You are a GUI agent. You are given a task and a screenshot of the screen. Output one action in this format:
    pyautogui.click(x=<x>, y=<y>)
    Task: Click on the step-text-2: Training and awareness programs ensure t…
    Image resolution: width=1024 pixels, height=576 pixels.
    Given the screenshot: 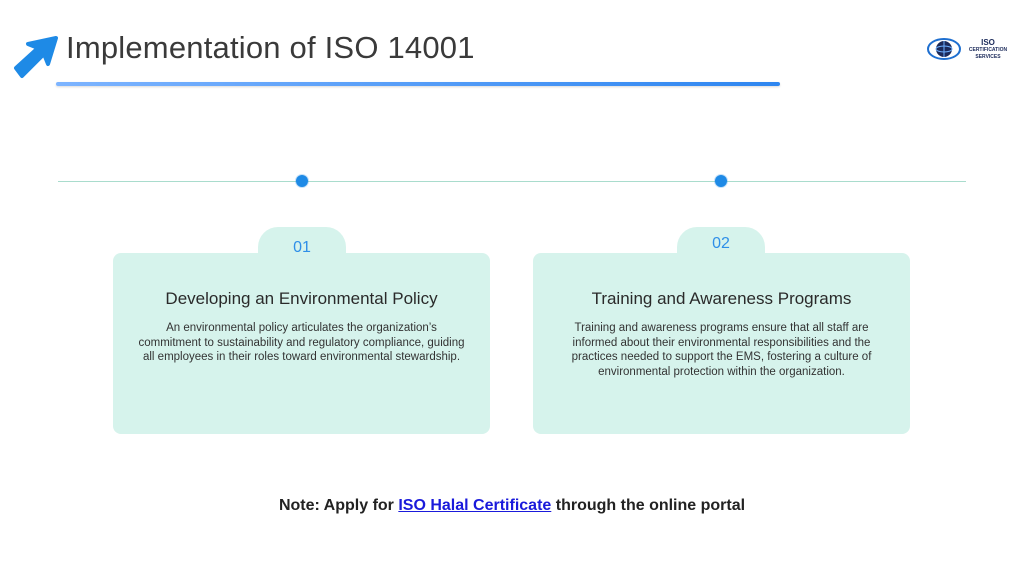 What is the action you would take?
    pyautogui.click(x=721, y=350)
    